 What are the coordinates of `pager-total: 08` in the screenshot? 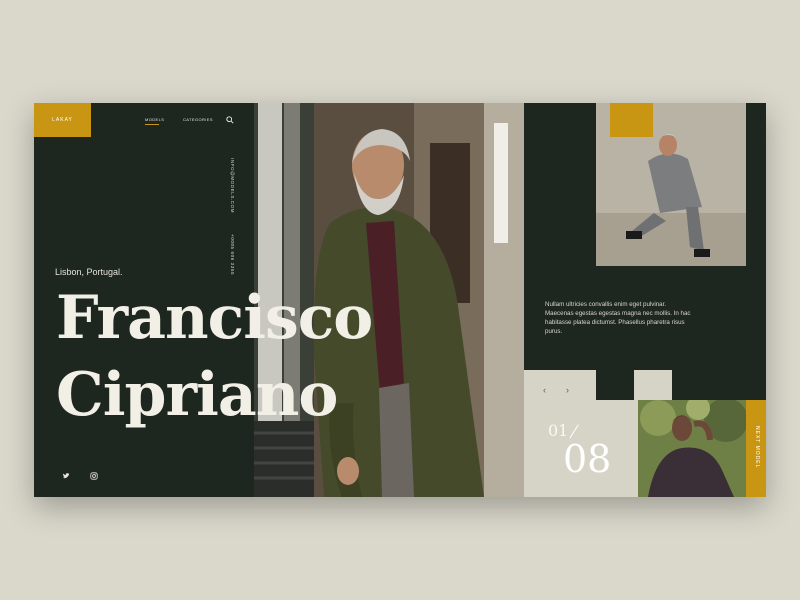 It's located at (587, 459).